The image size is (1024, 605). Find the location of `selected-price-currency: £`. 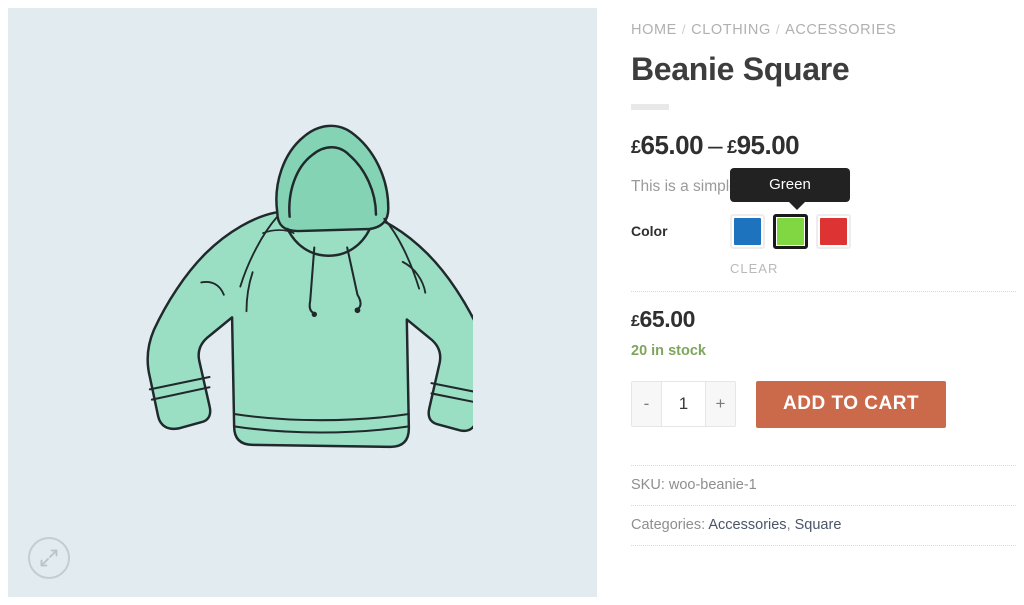

selected-price-currency: £ is located at coordinates (635, 321).